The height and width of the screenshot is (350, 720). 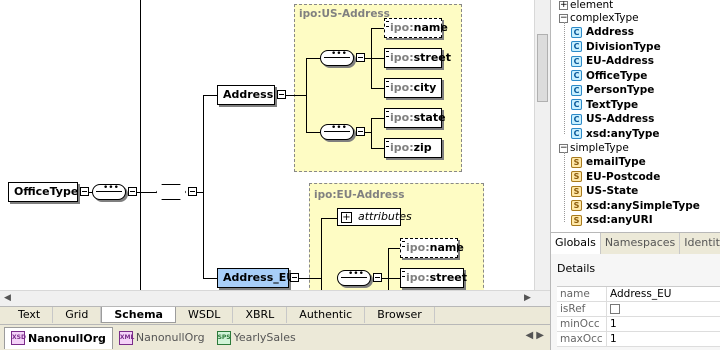 I want to click on scroll-right-icon: ▶, so click(x=527, y=298).